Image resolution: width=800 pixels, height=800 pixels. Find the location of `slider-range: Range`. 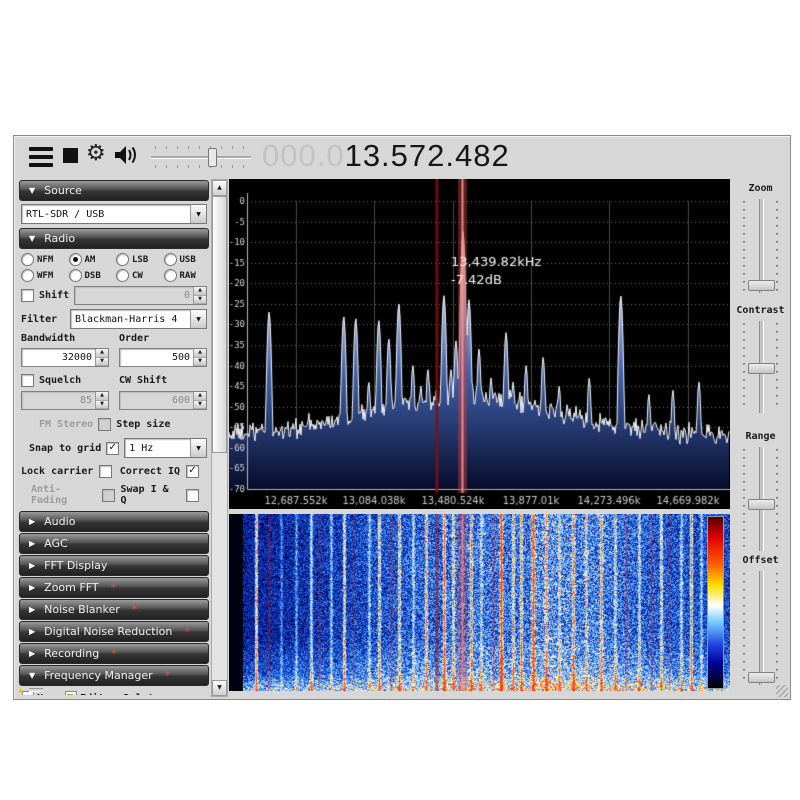

slider-range: Range is located at coordinates (760, 492).